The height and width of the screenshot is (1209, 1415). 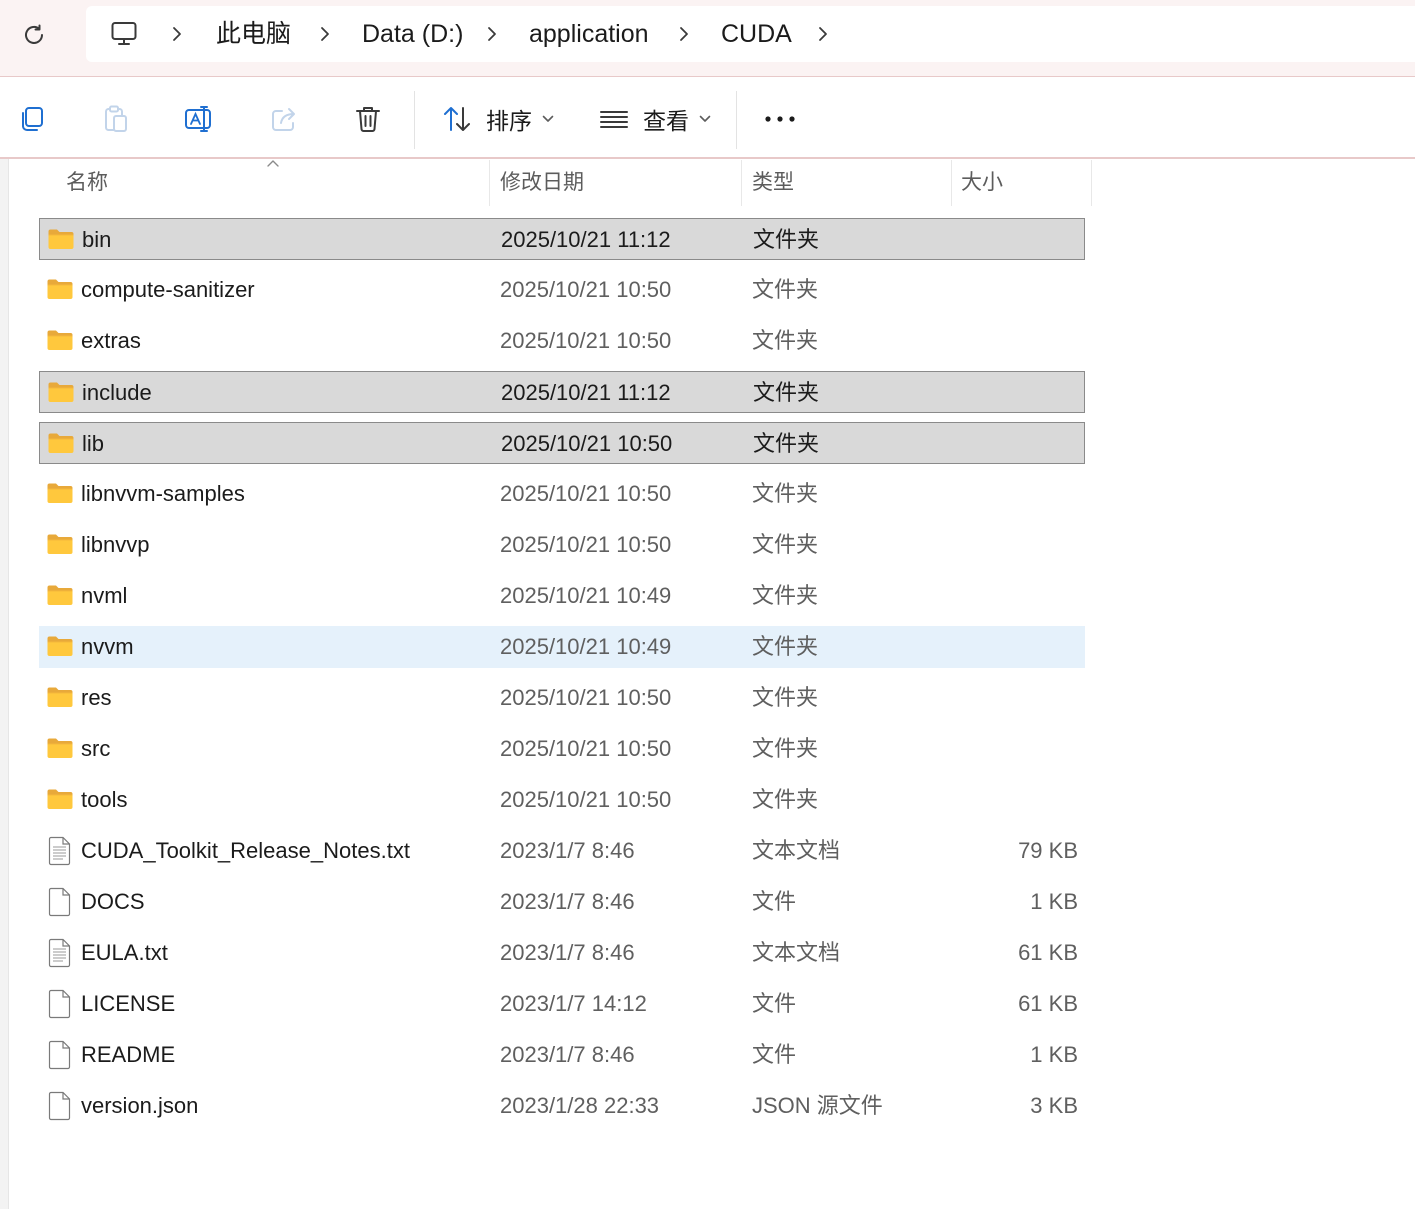 What do you see at coordinates (457, 119) in the screenshot?
I see `sort-icon` at bounding box center [457, 119].